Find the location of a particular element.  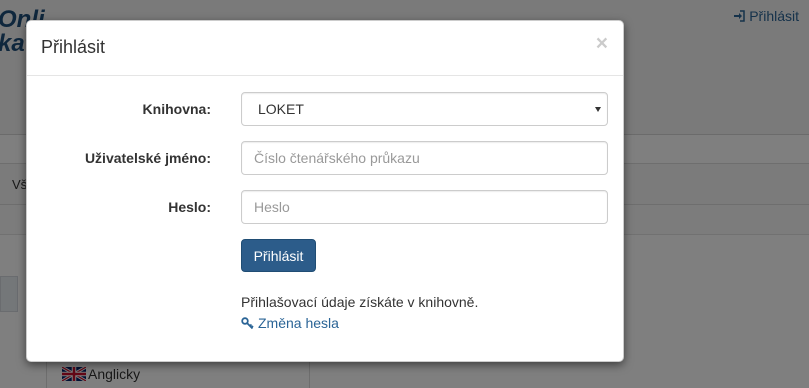

library-label: Knihovna: is located at coordinates (176, 109).